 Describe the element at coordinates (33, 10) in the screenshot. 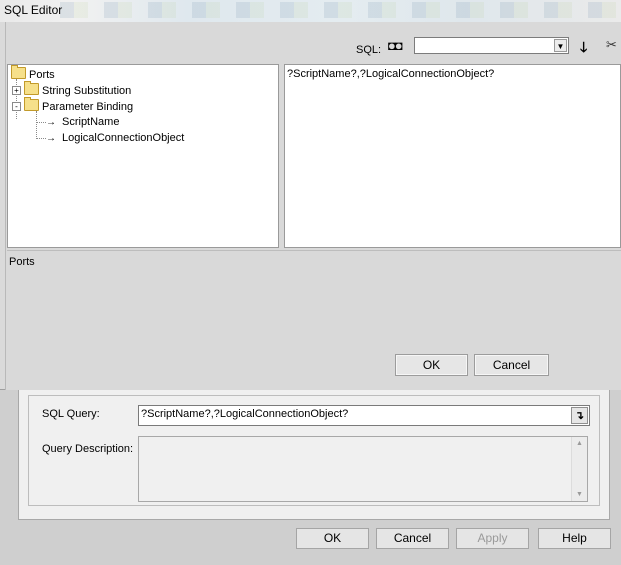

I see `window-title: SQL Editor` at that location.